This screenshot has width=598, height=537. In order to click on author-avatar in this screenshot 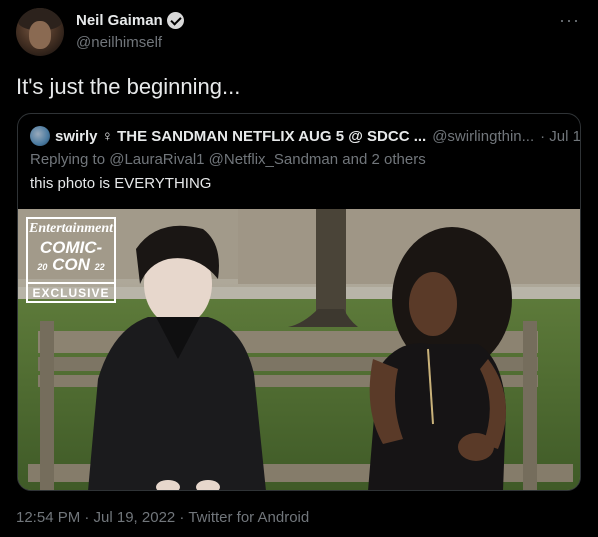, I will do `click(40, 32)`.